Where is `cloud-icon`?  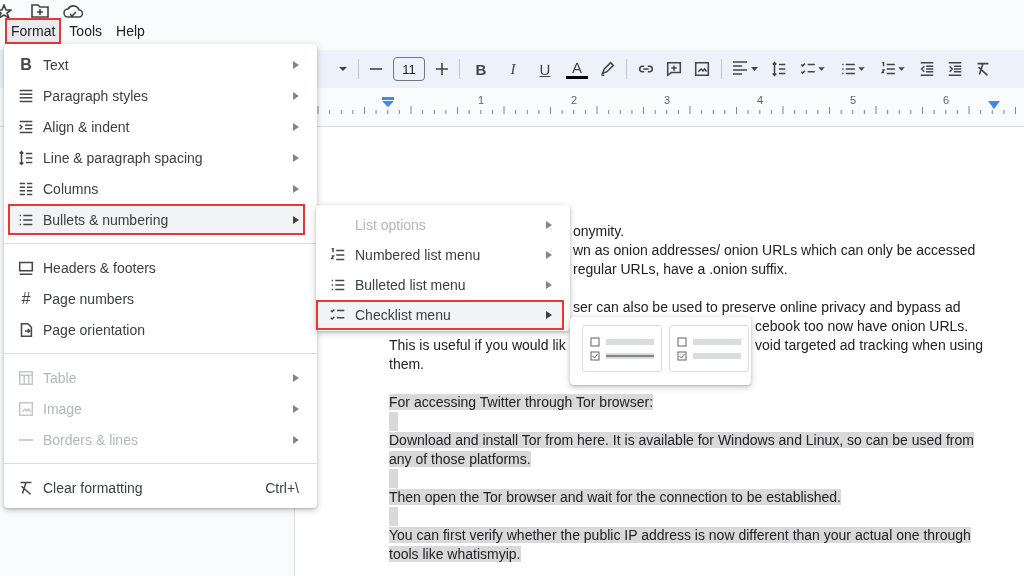 cloud-icon is located at coordinates (73, 11).